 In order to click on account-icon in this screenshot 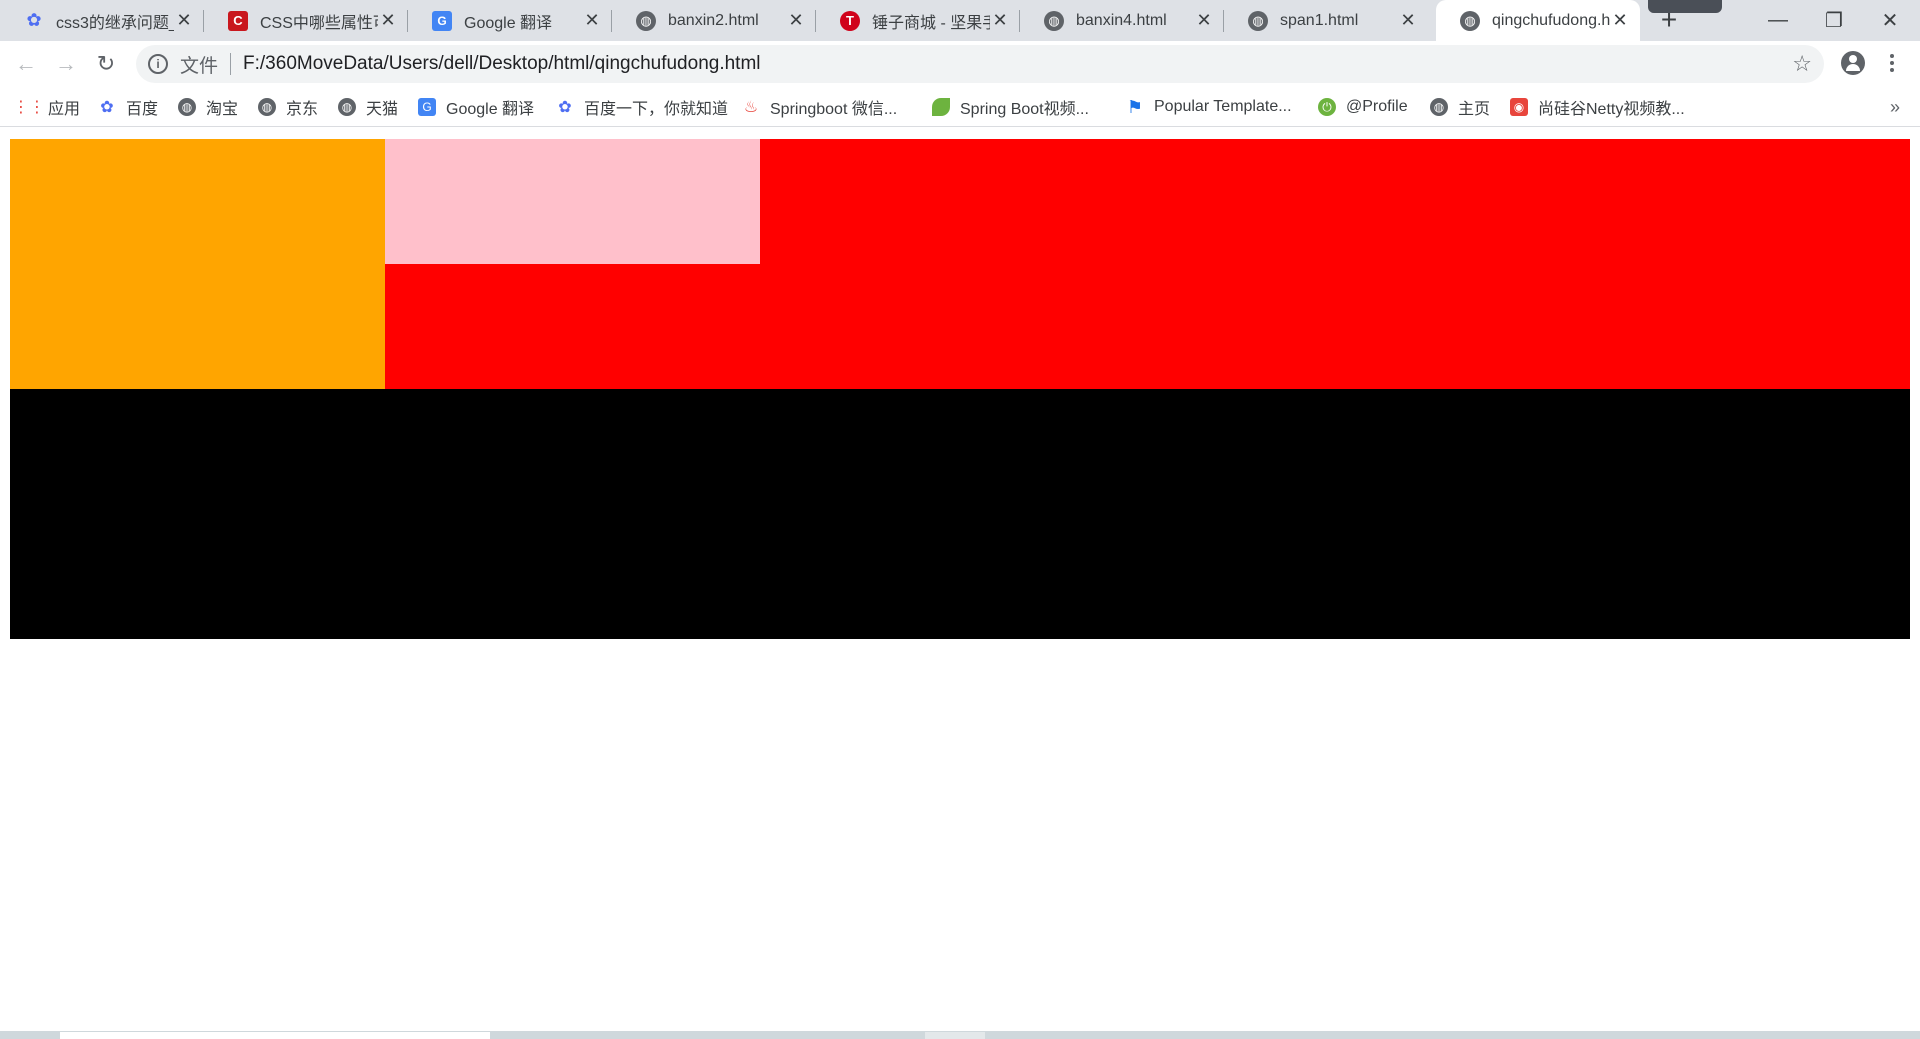, I will do `click(1853, 63)`.